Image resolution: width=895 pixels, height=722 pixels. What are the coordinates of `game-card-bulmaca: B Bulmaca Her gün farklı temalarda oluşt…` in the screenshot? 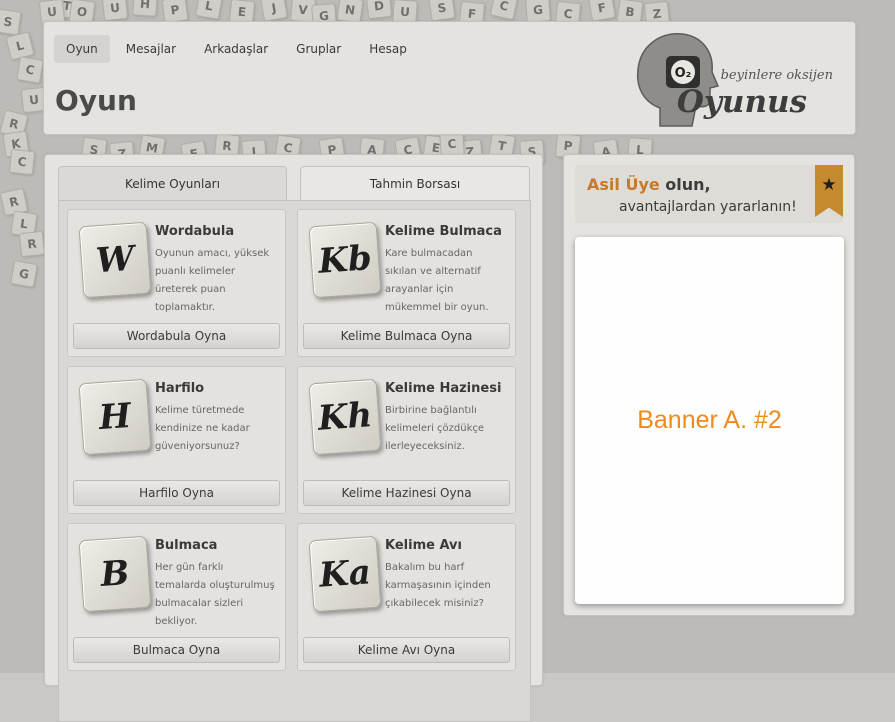 It's located at (176, 597).